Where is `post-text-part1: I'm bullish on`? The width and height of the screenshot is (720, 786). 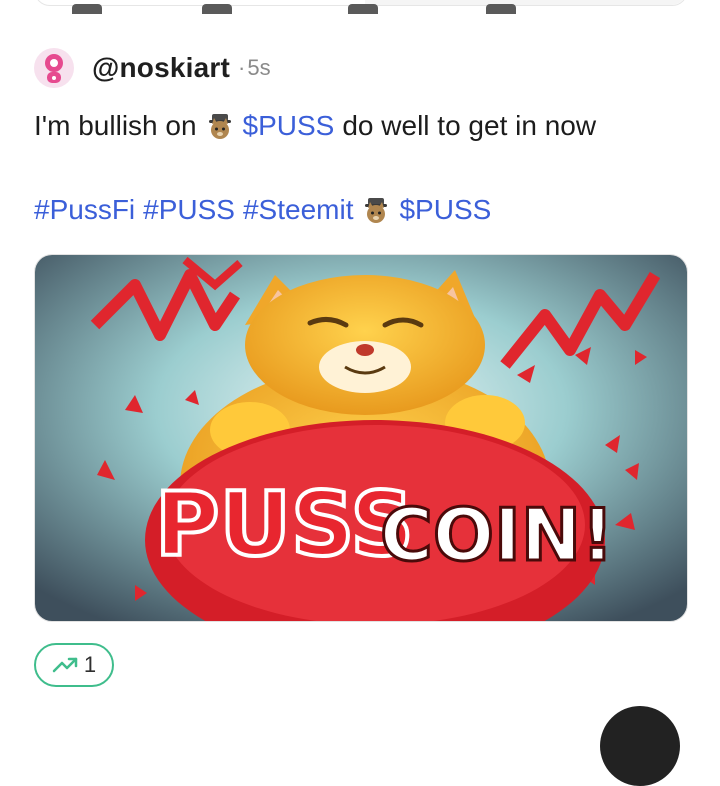 post-text-part1: I'm bullish on is located at coordinates (115, 125).